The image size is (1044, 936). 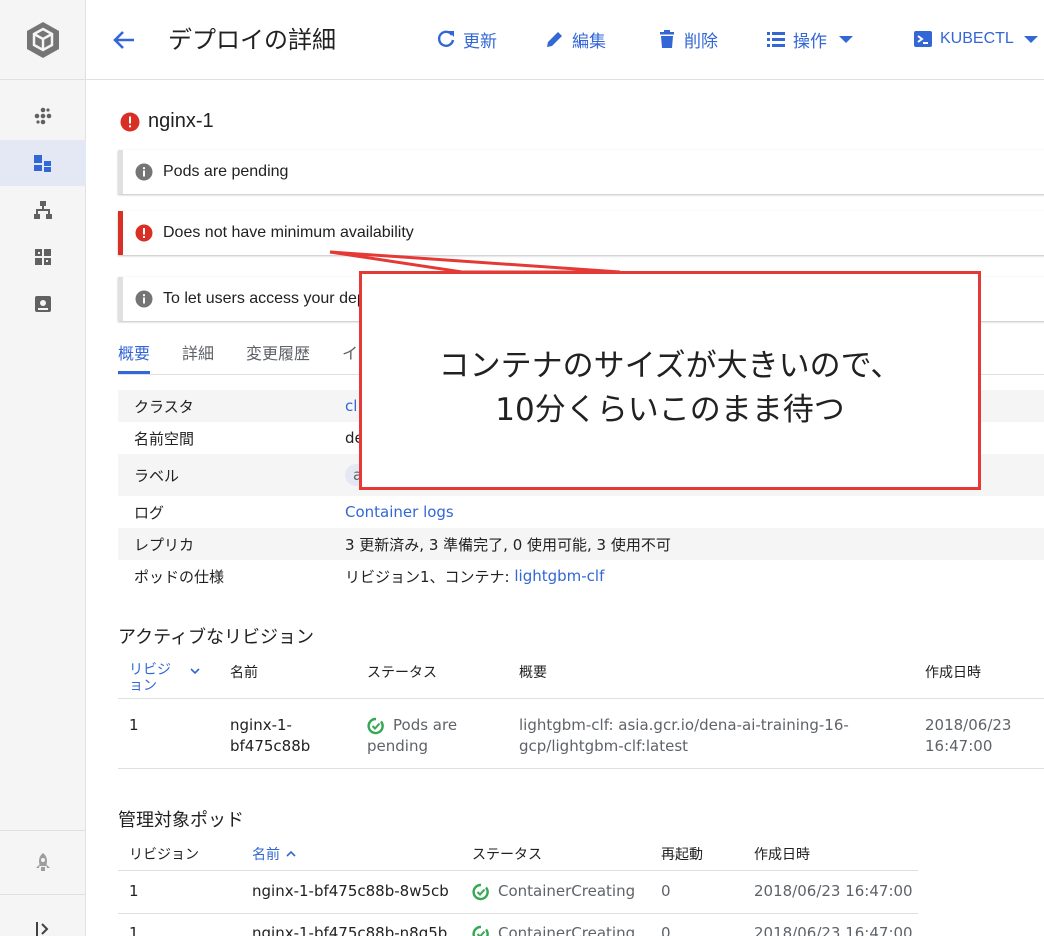 I want to click on sidebar-item-workloads, so click(x=43, y=163).